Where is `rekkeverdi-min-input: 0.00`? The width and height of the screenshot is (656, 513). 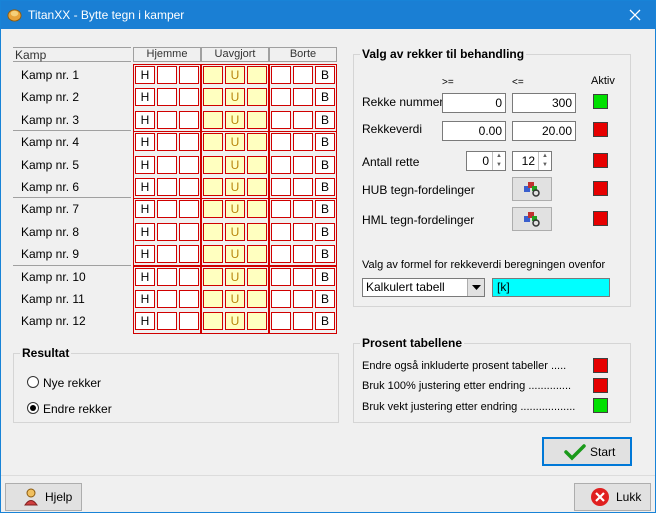 rekkeverdi-min-input: 0.00 is located at coordinates (474, 131).